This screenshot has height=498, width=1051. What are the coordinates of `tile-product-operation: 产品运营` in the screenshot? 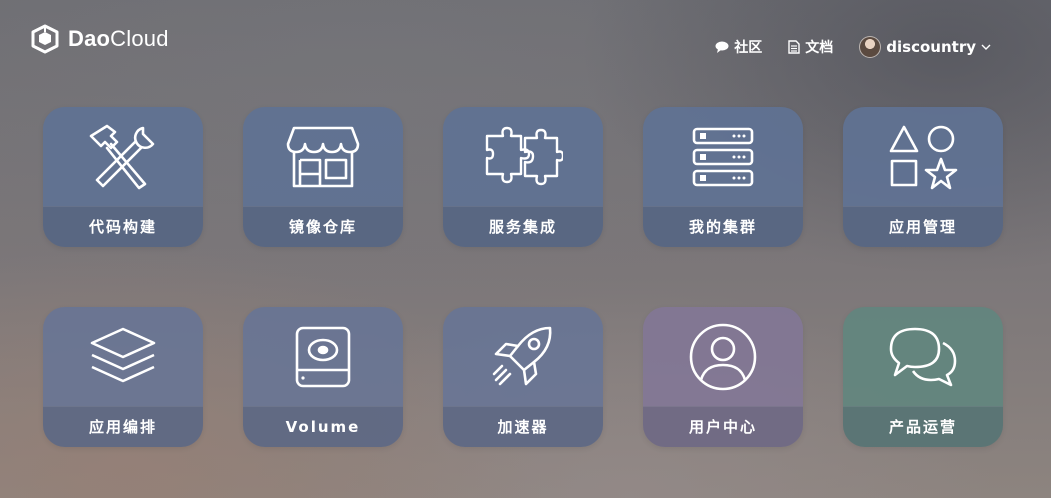 It's located at (923, 377).